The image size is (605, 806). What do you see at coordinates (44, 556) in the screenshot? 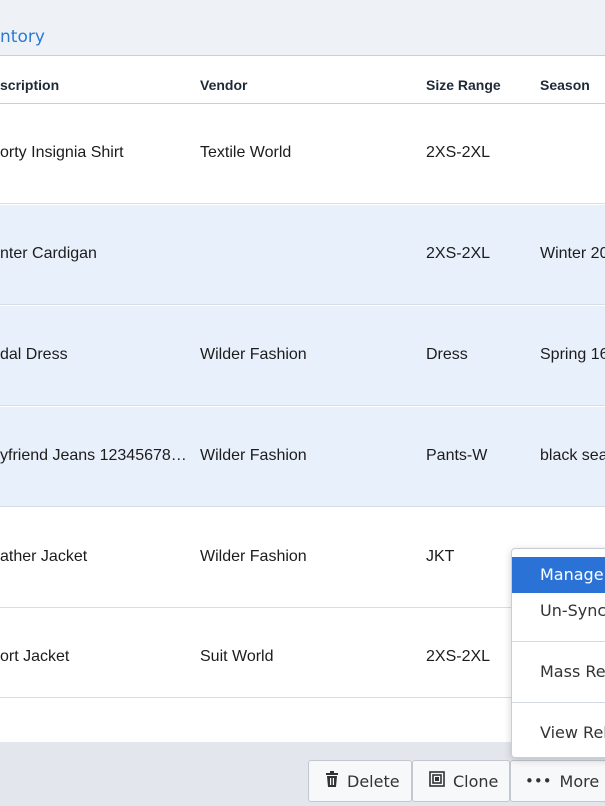
I see `cell-description: ather Jacket` at bounding box center [44, 556].